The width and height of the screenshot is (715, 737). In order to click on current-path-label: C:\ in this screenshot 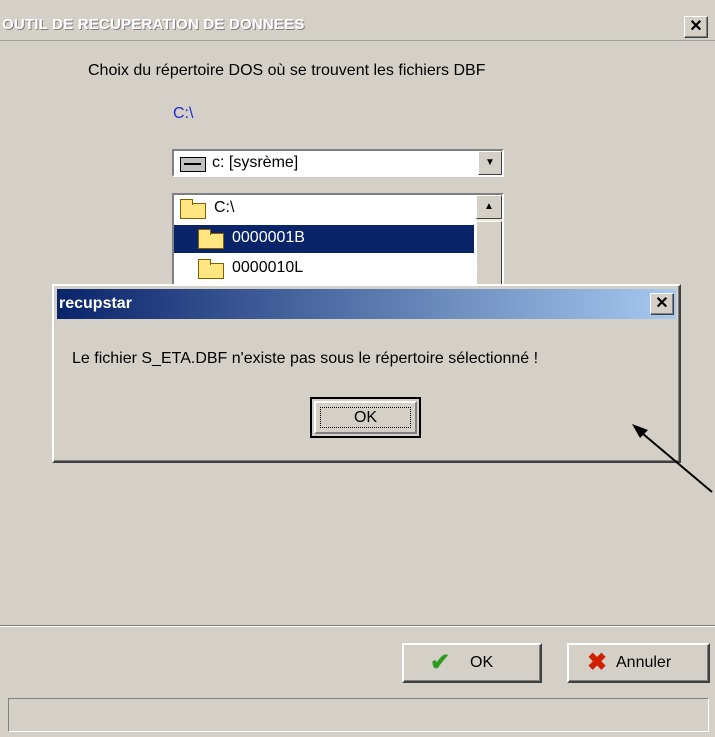, I will do `click(183, 113)`.